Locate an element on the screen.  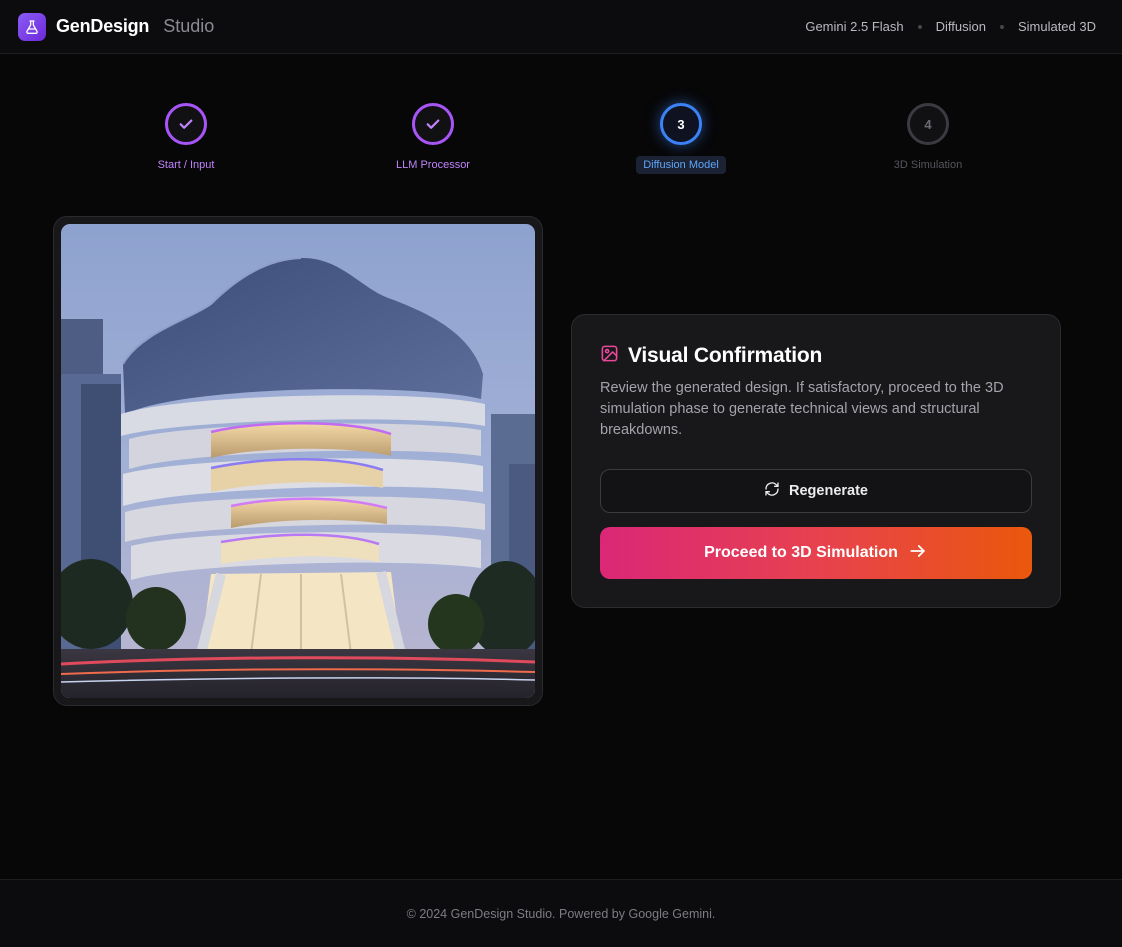
panel-header: Visual Confirmation is located at coordinates (816, 356).